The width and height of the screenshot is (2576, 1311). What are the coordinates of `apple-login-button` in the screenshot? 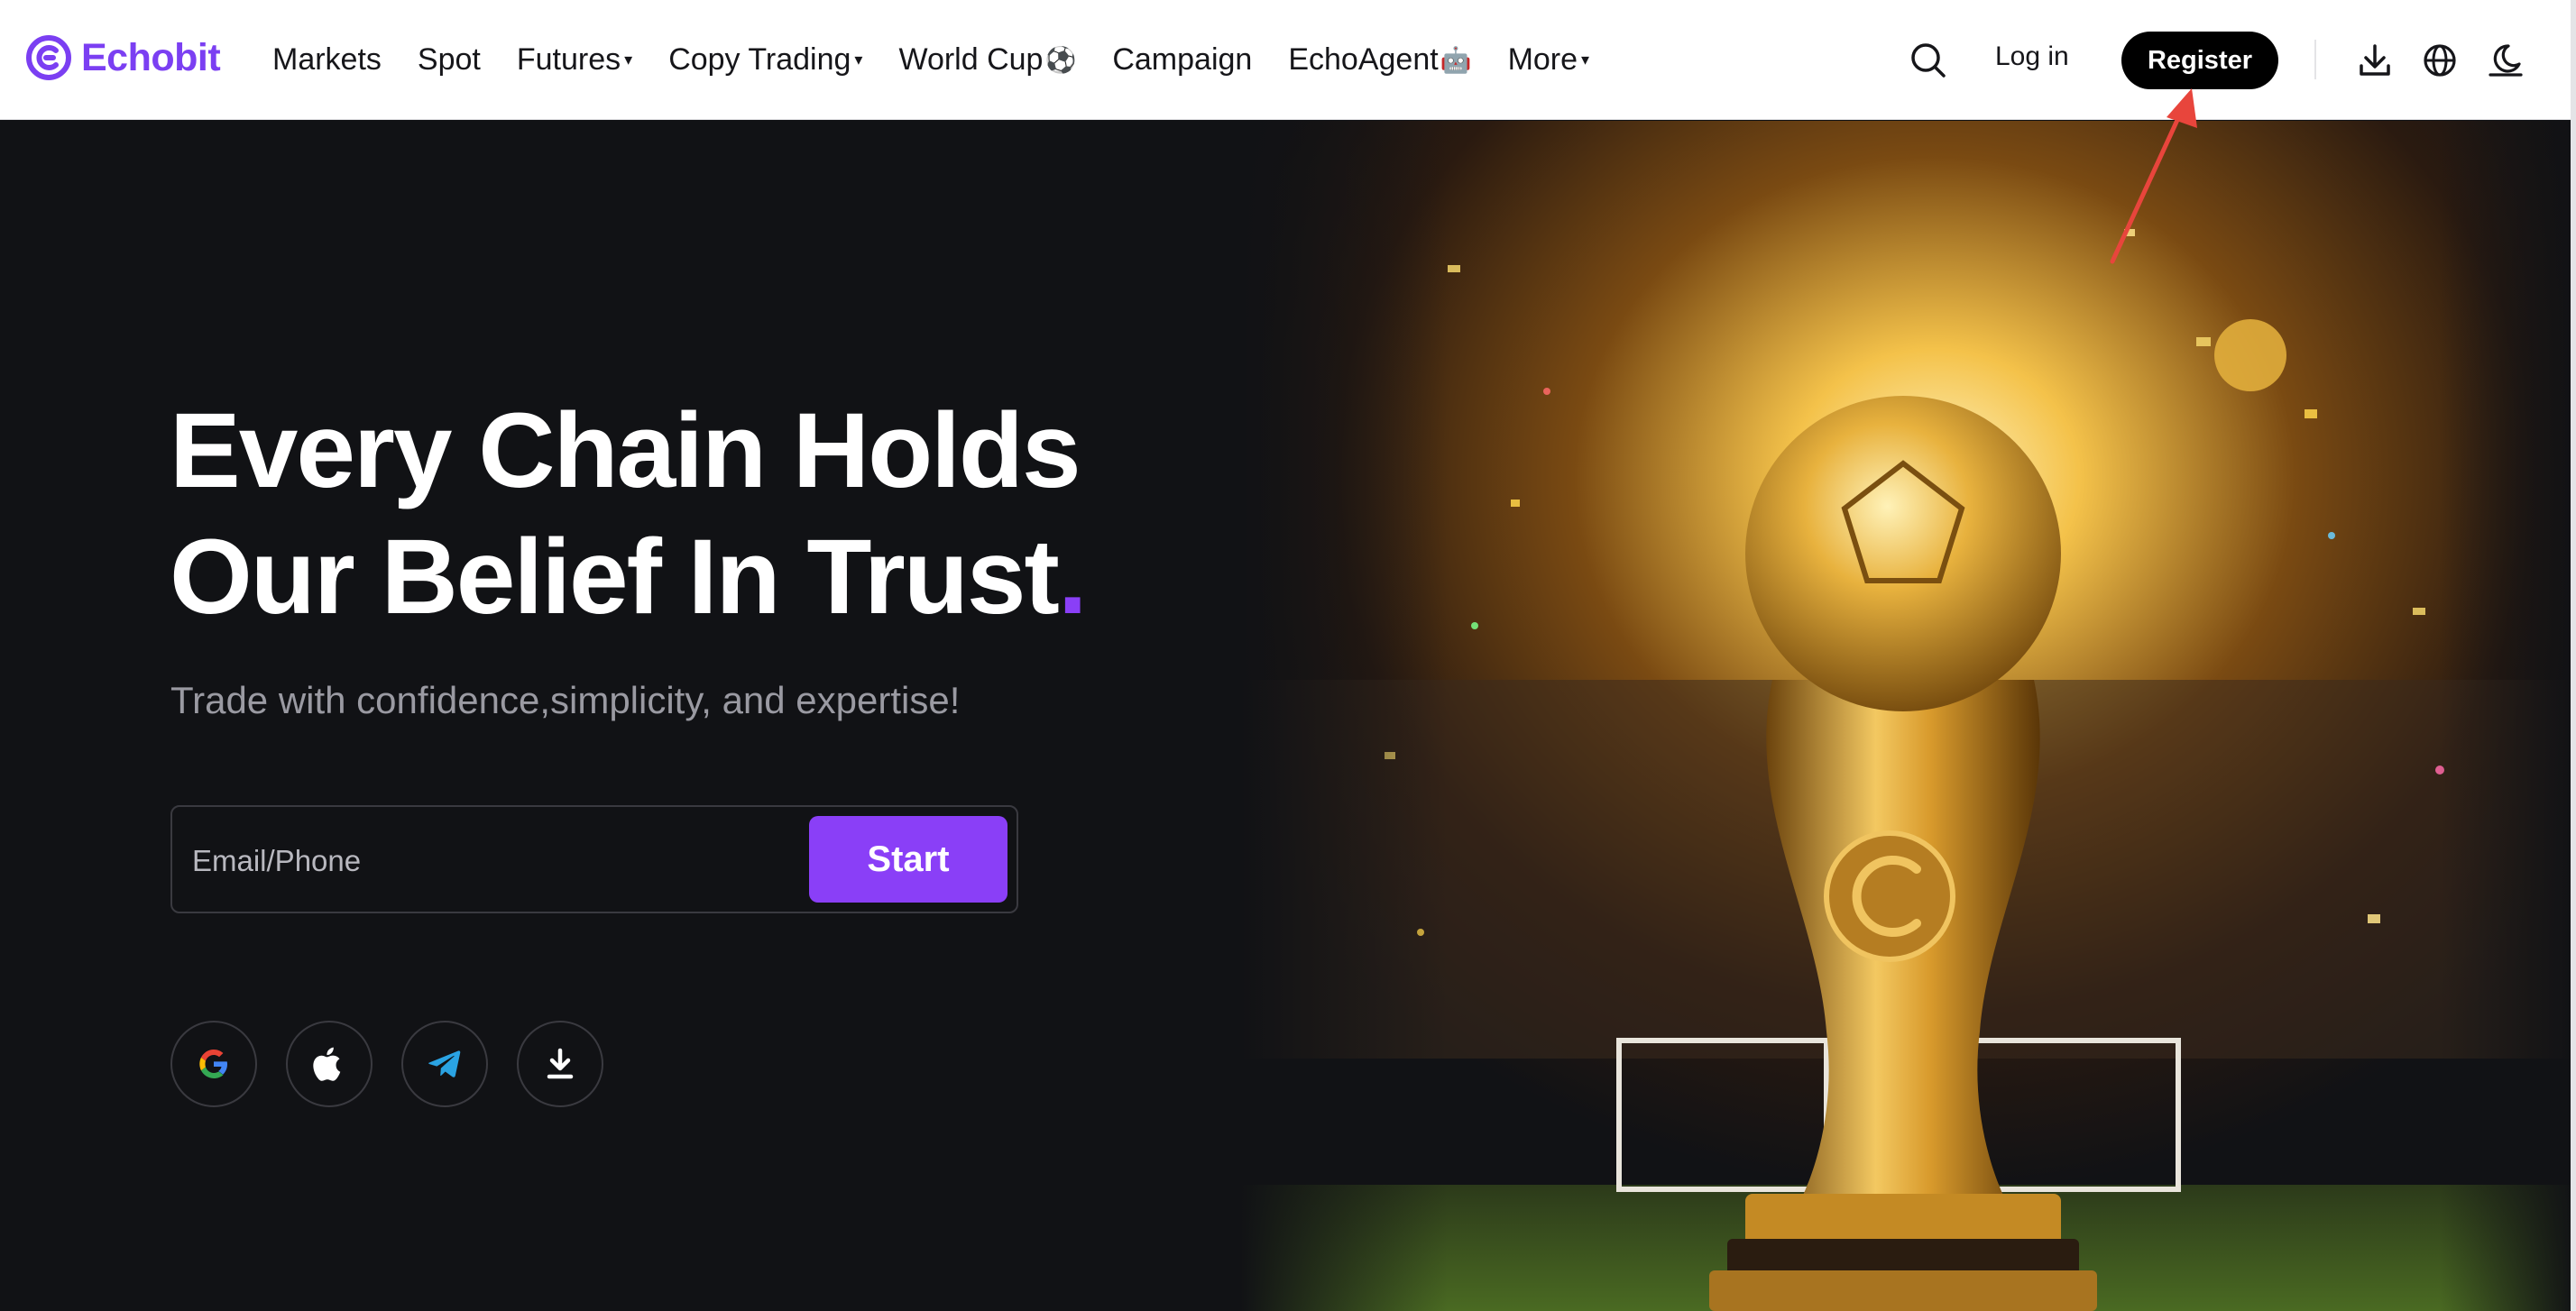 It's located at (329, 1064).